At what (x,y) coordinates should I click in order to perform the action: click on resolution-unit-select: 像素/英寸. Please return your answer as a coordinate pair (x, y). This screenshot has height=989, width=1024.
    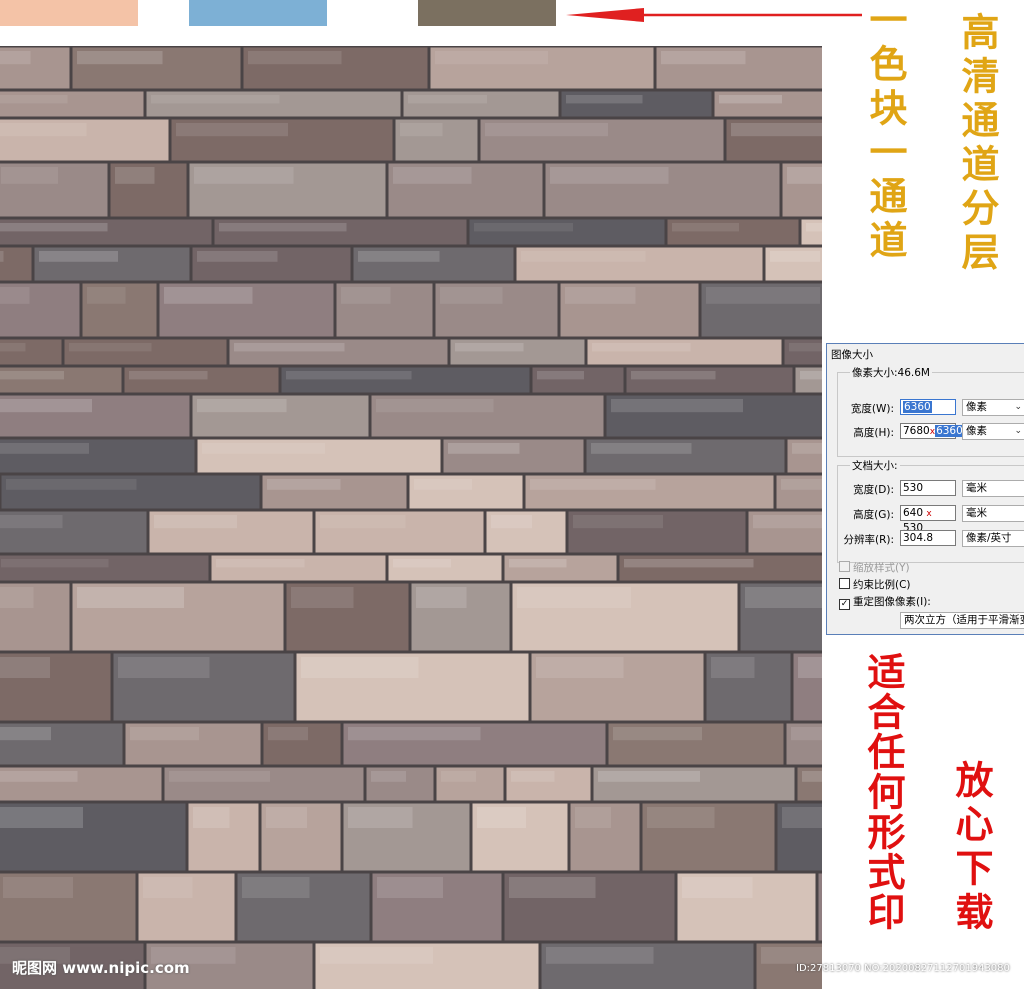
    Looking at the image, I should click on (993, 538).